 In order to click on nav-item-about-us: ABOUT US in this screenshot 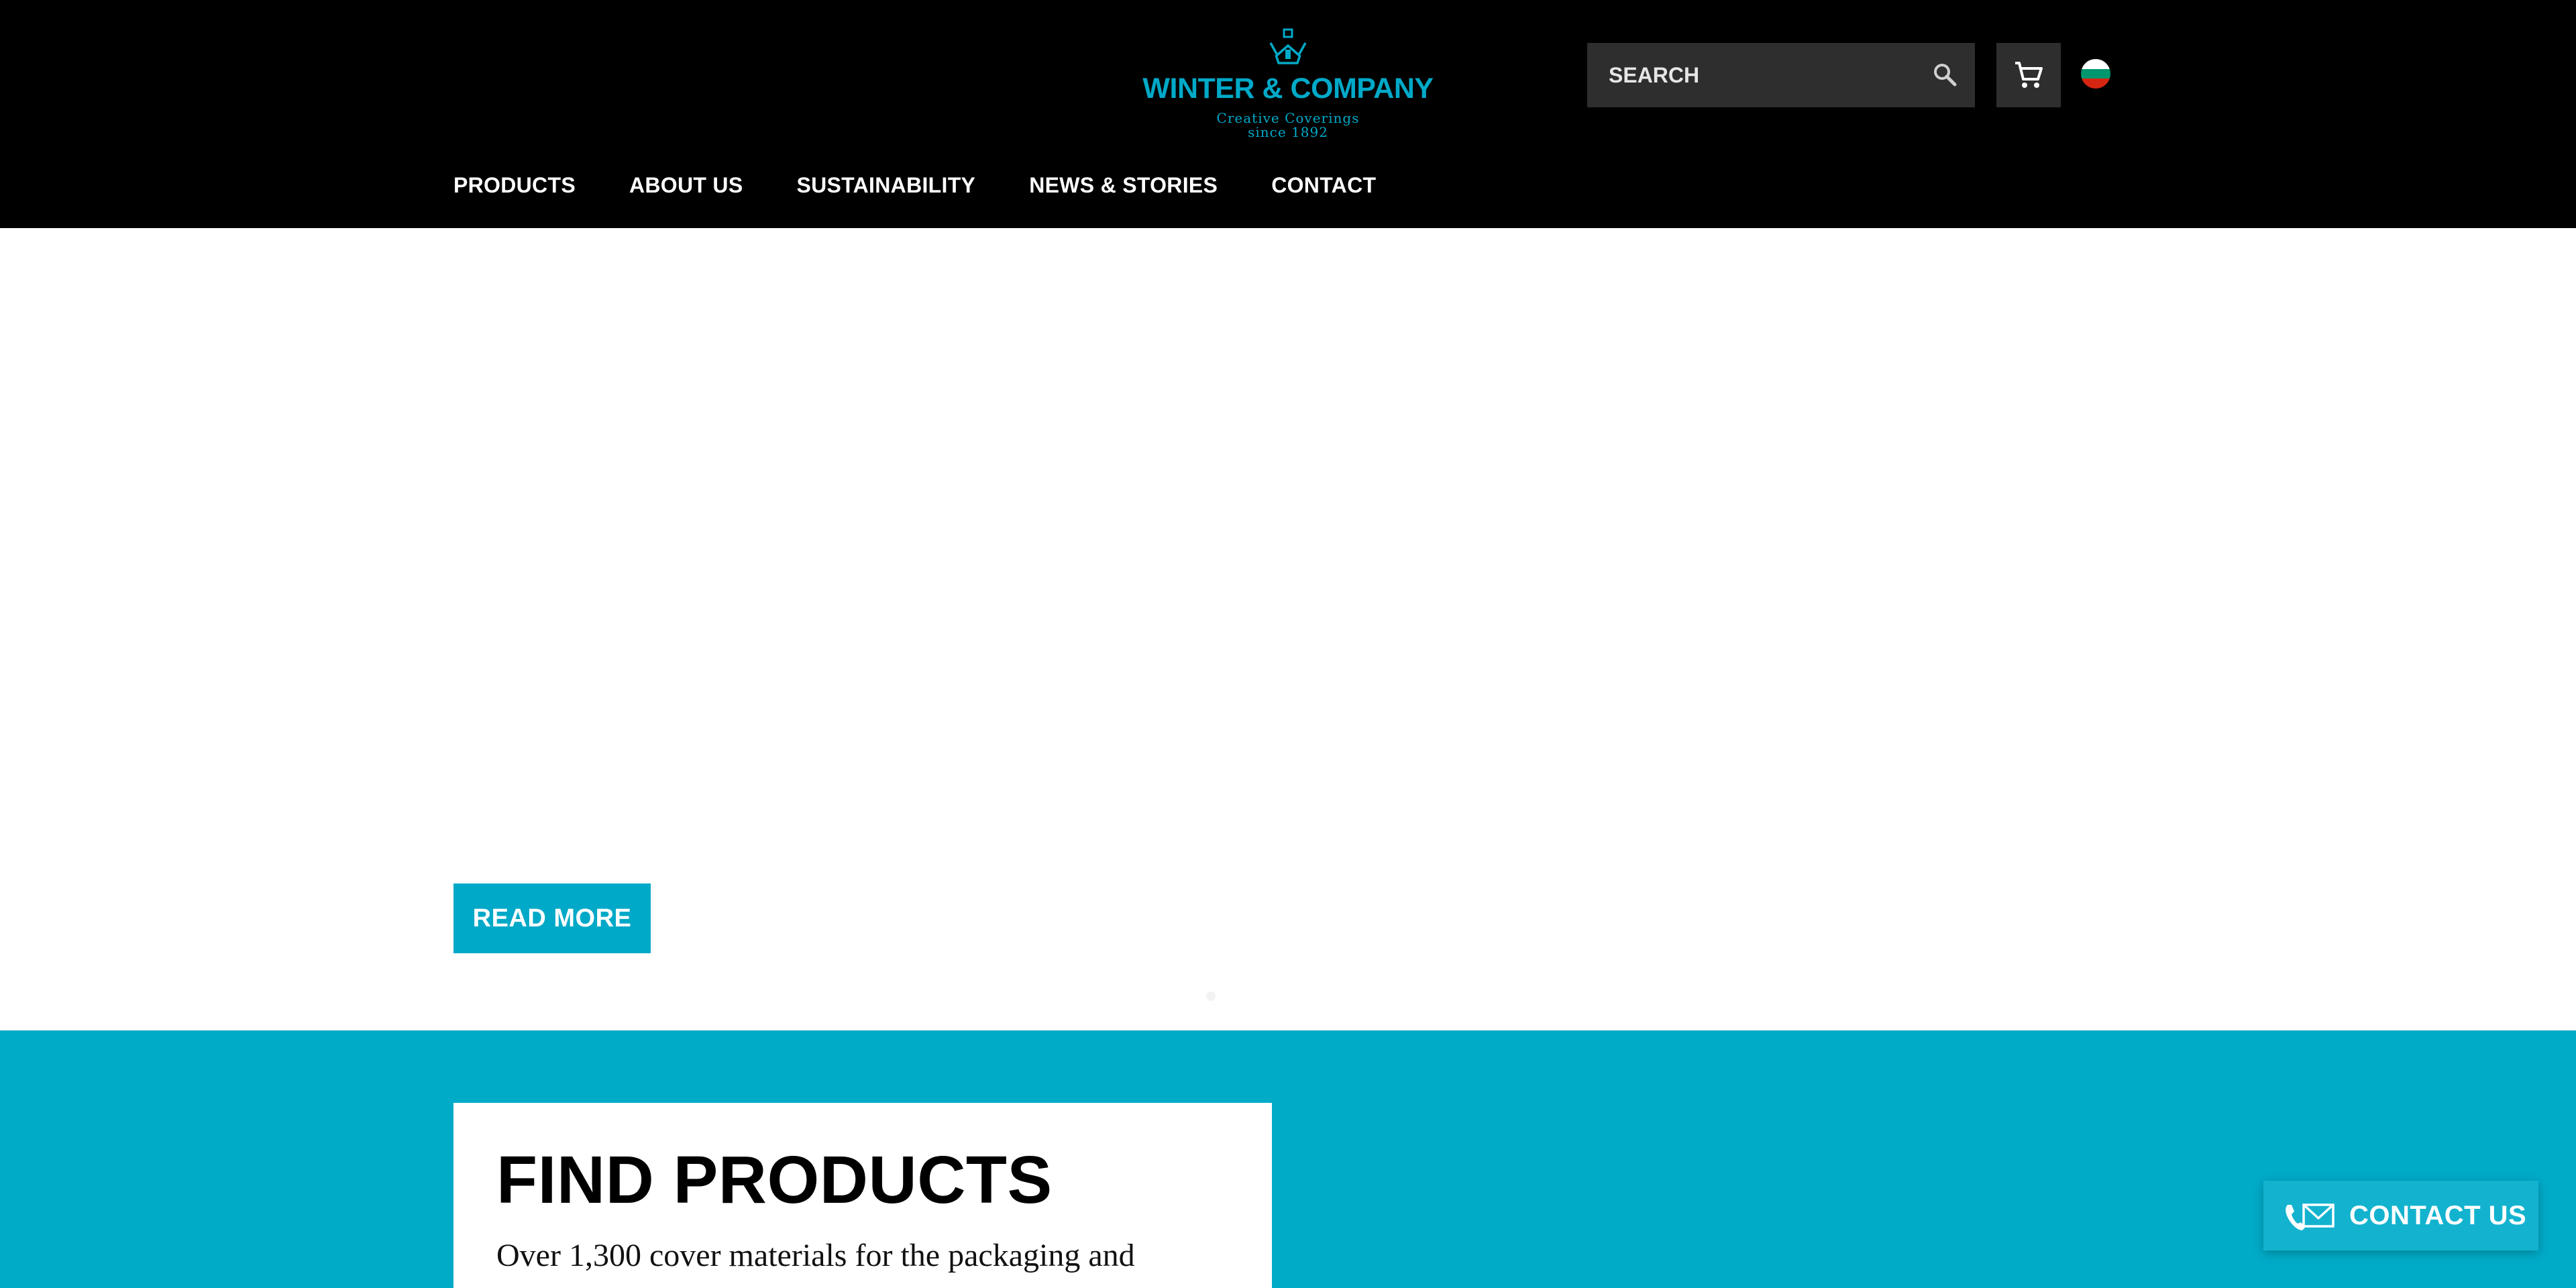, I will do `click(686, 186)`.